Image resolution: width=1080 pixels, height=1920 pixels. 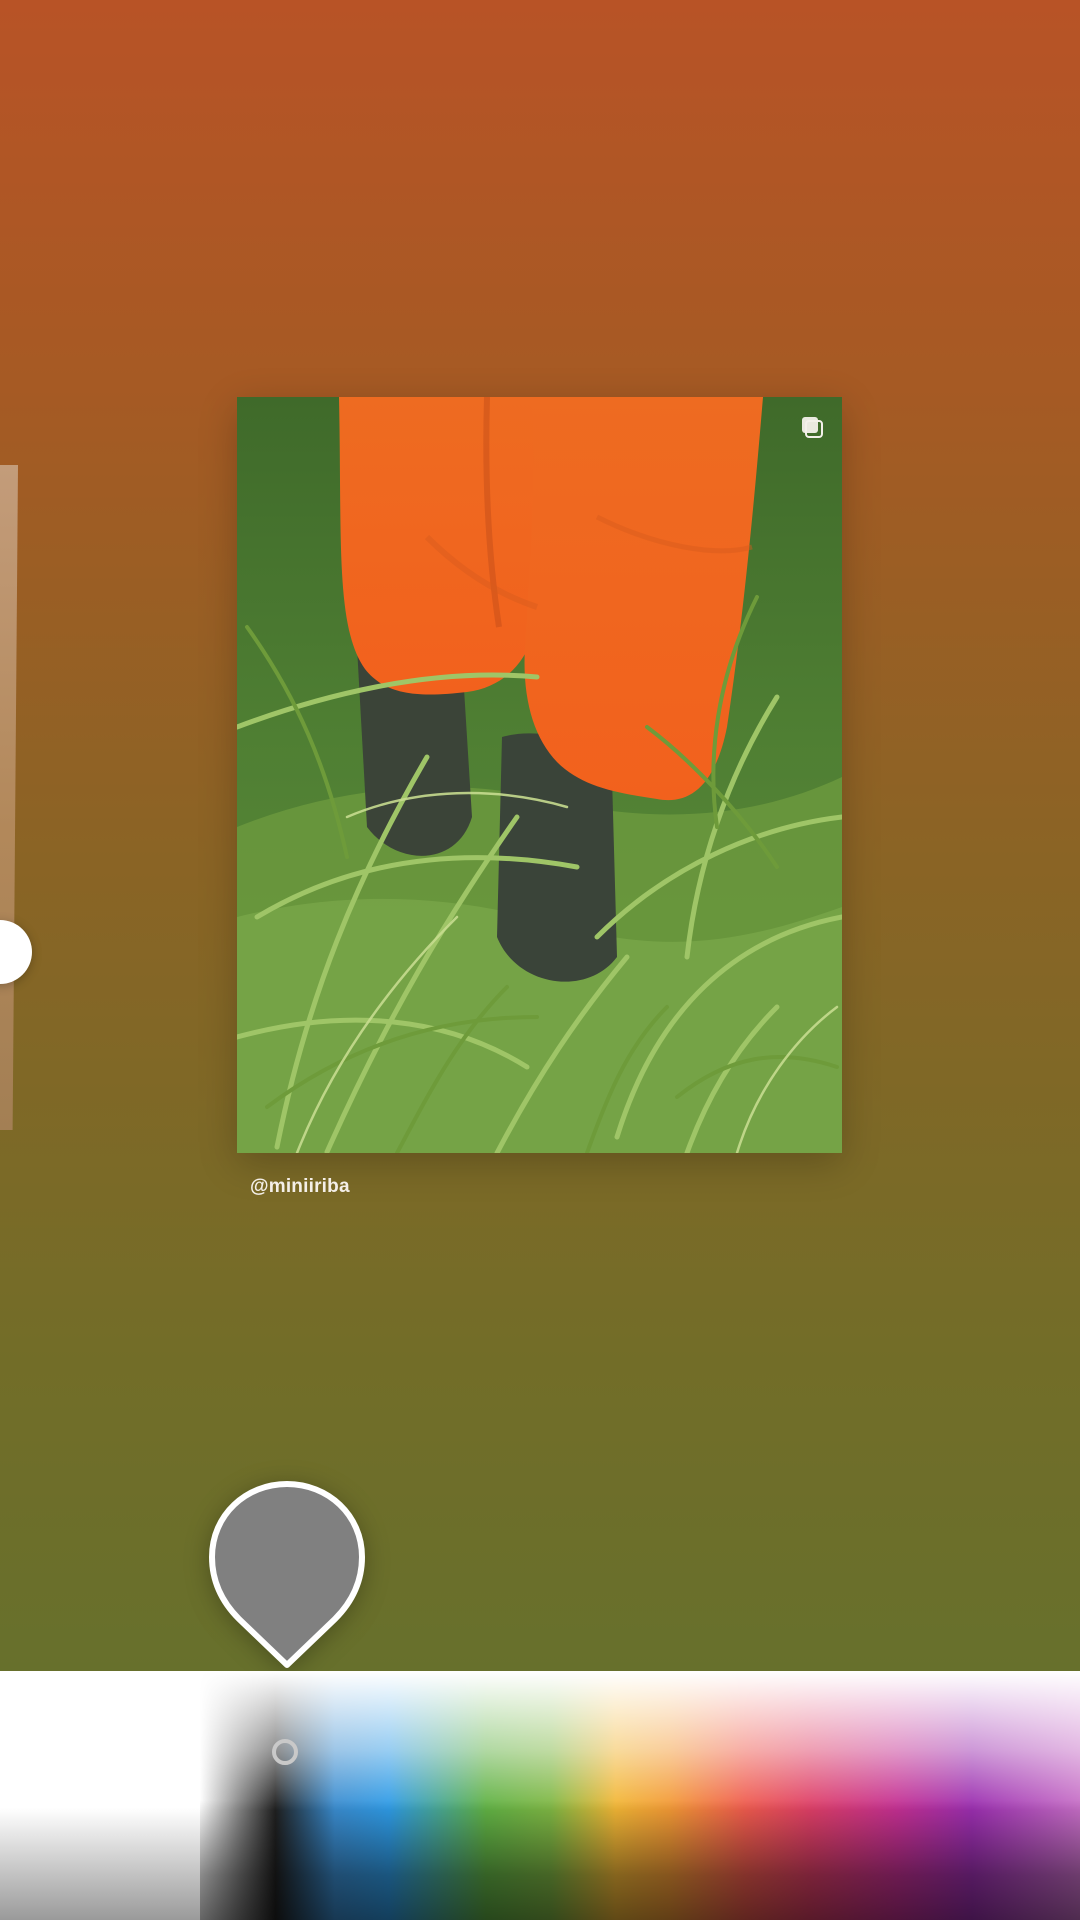 I want to click on color-palette, so click(x=540, y=1795).